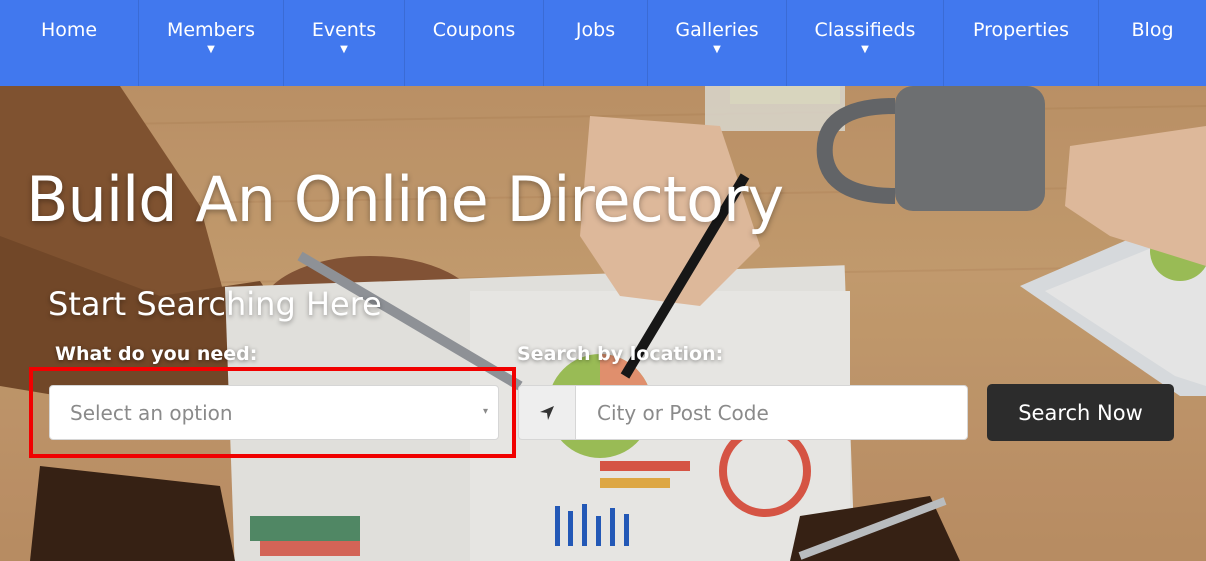  I want to click on nav-item-home: Home, so click(69, 43).